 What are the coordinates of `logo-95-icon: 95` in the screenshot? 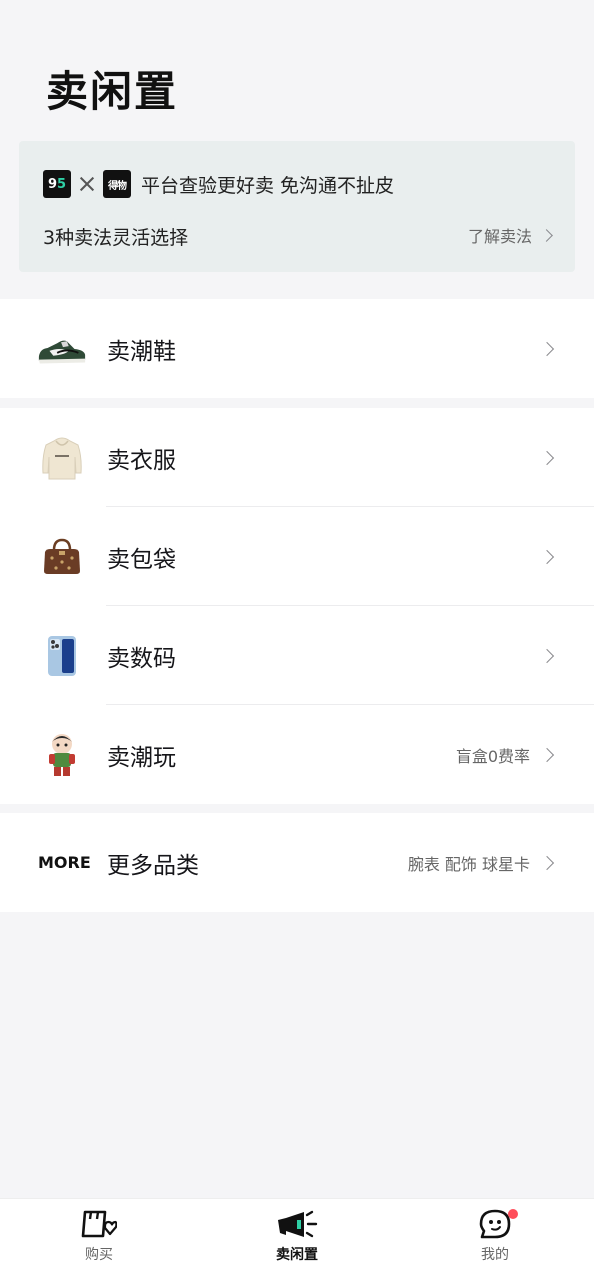 It's located at (57, 184).